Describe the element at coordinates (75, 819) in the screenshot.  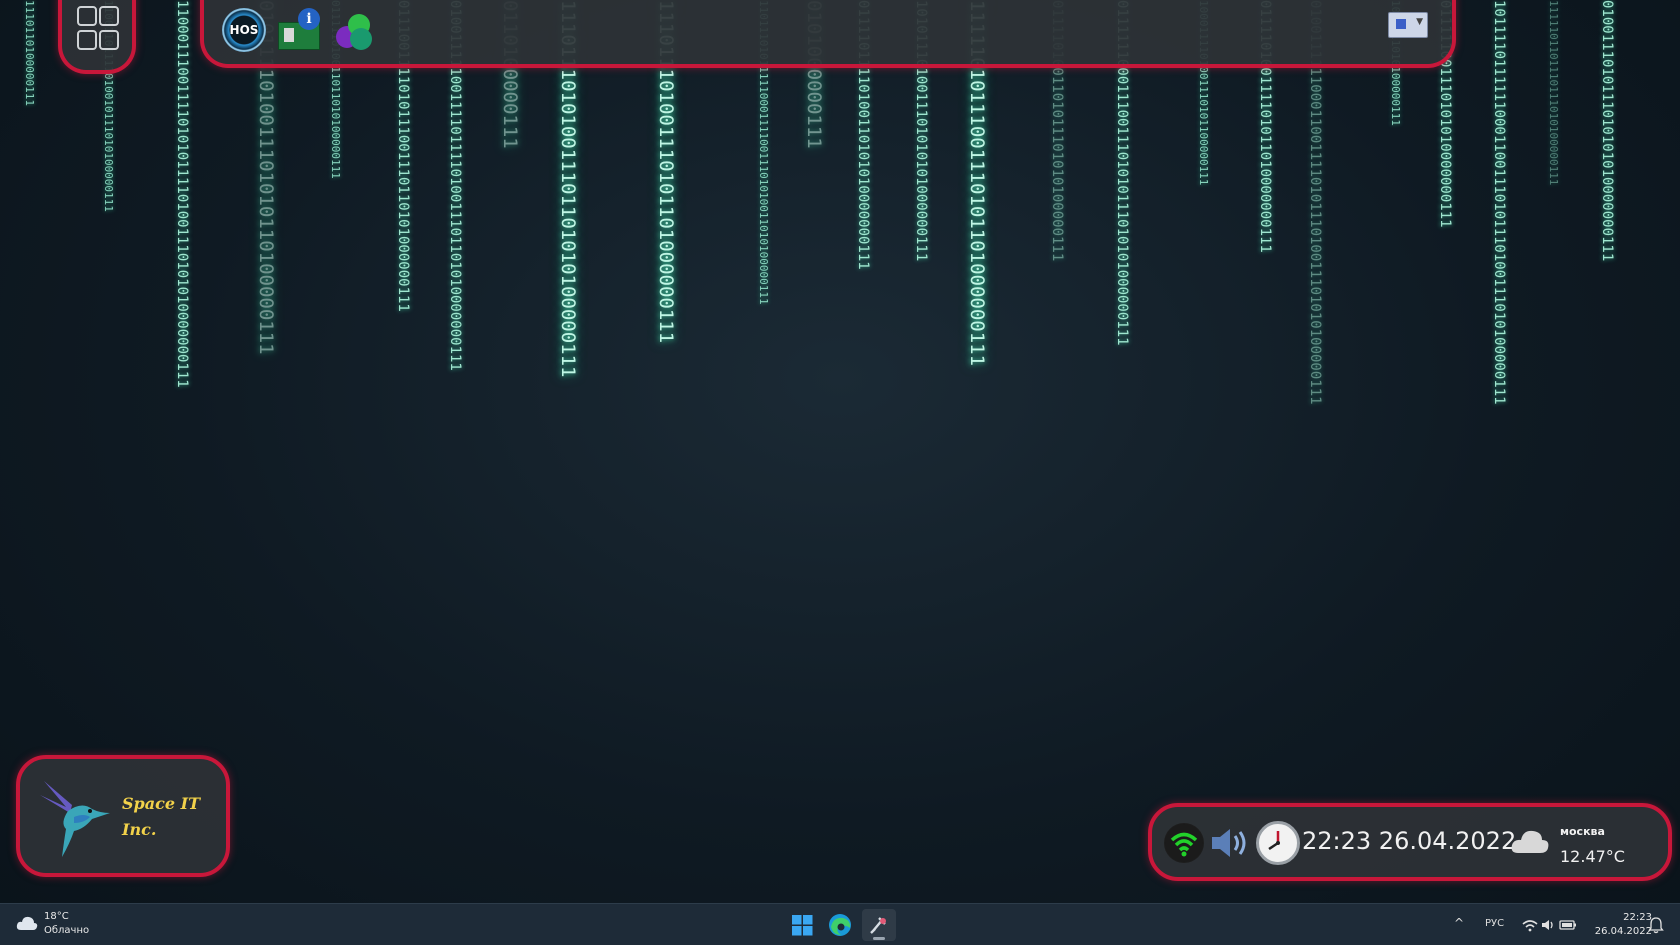
I see `hummingbird-logo-icon` at that location.